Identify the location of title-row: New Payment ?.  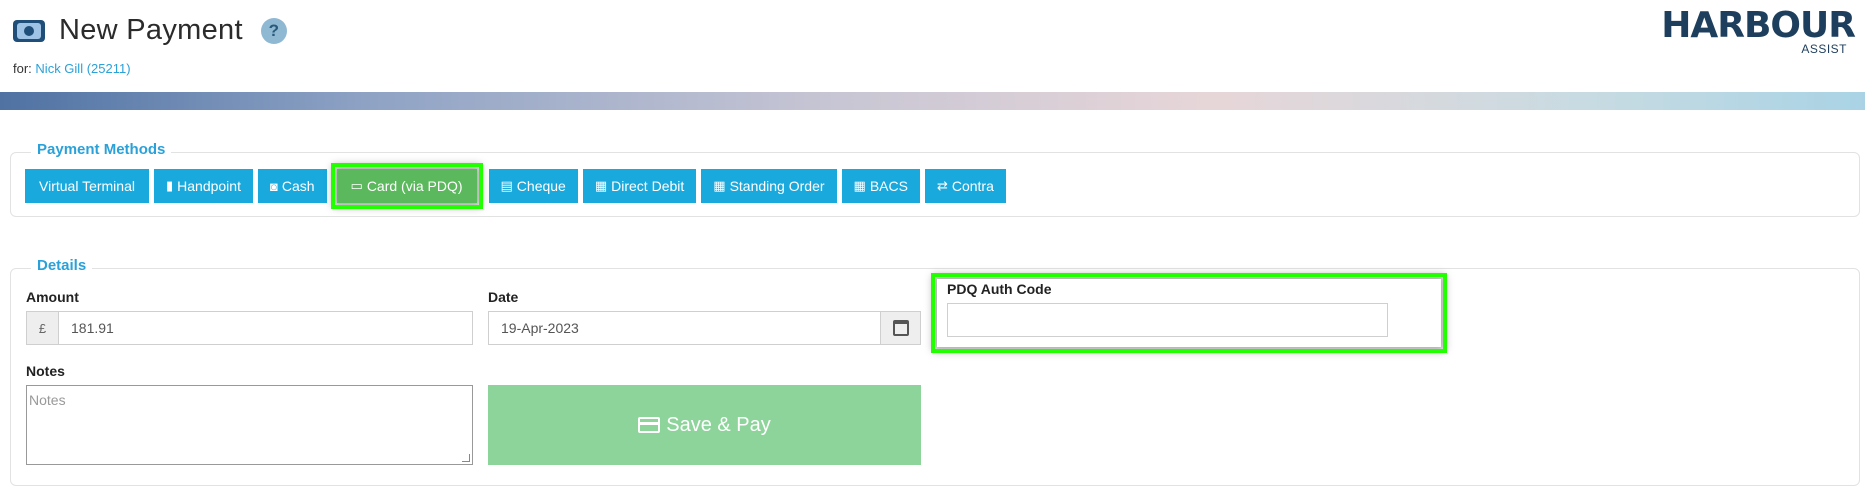
(150, 30).